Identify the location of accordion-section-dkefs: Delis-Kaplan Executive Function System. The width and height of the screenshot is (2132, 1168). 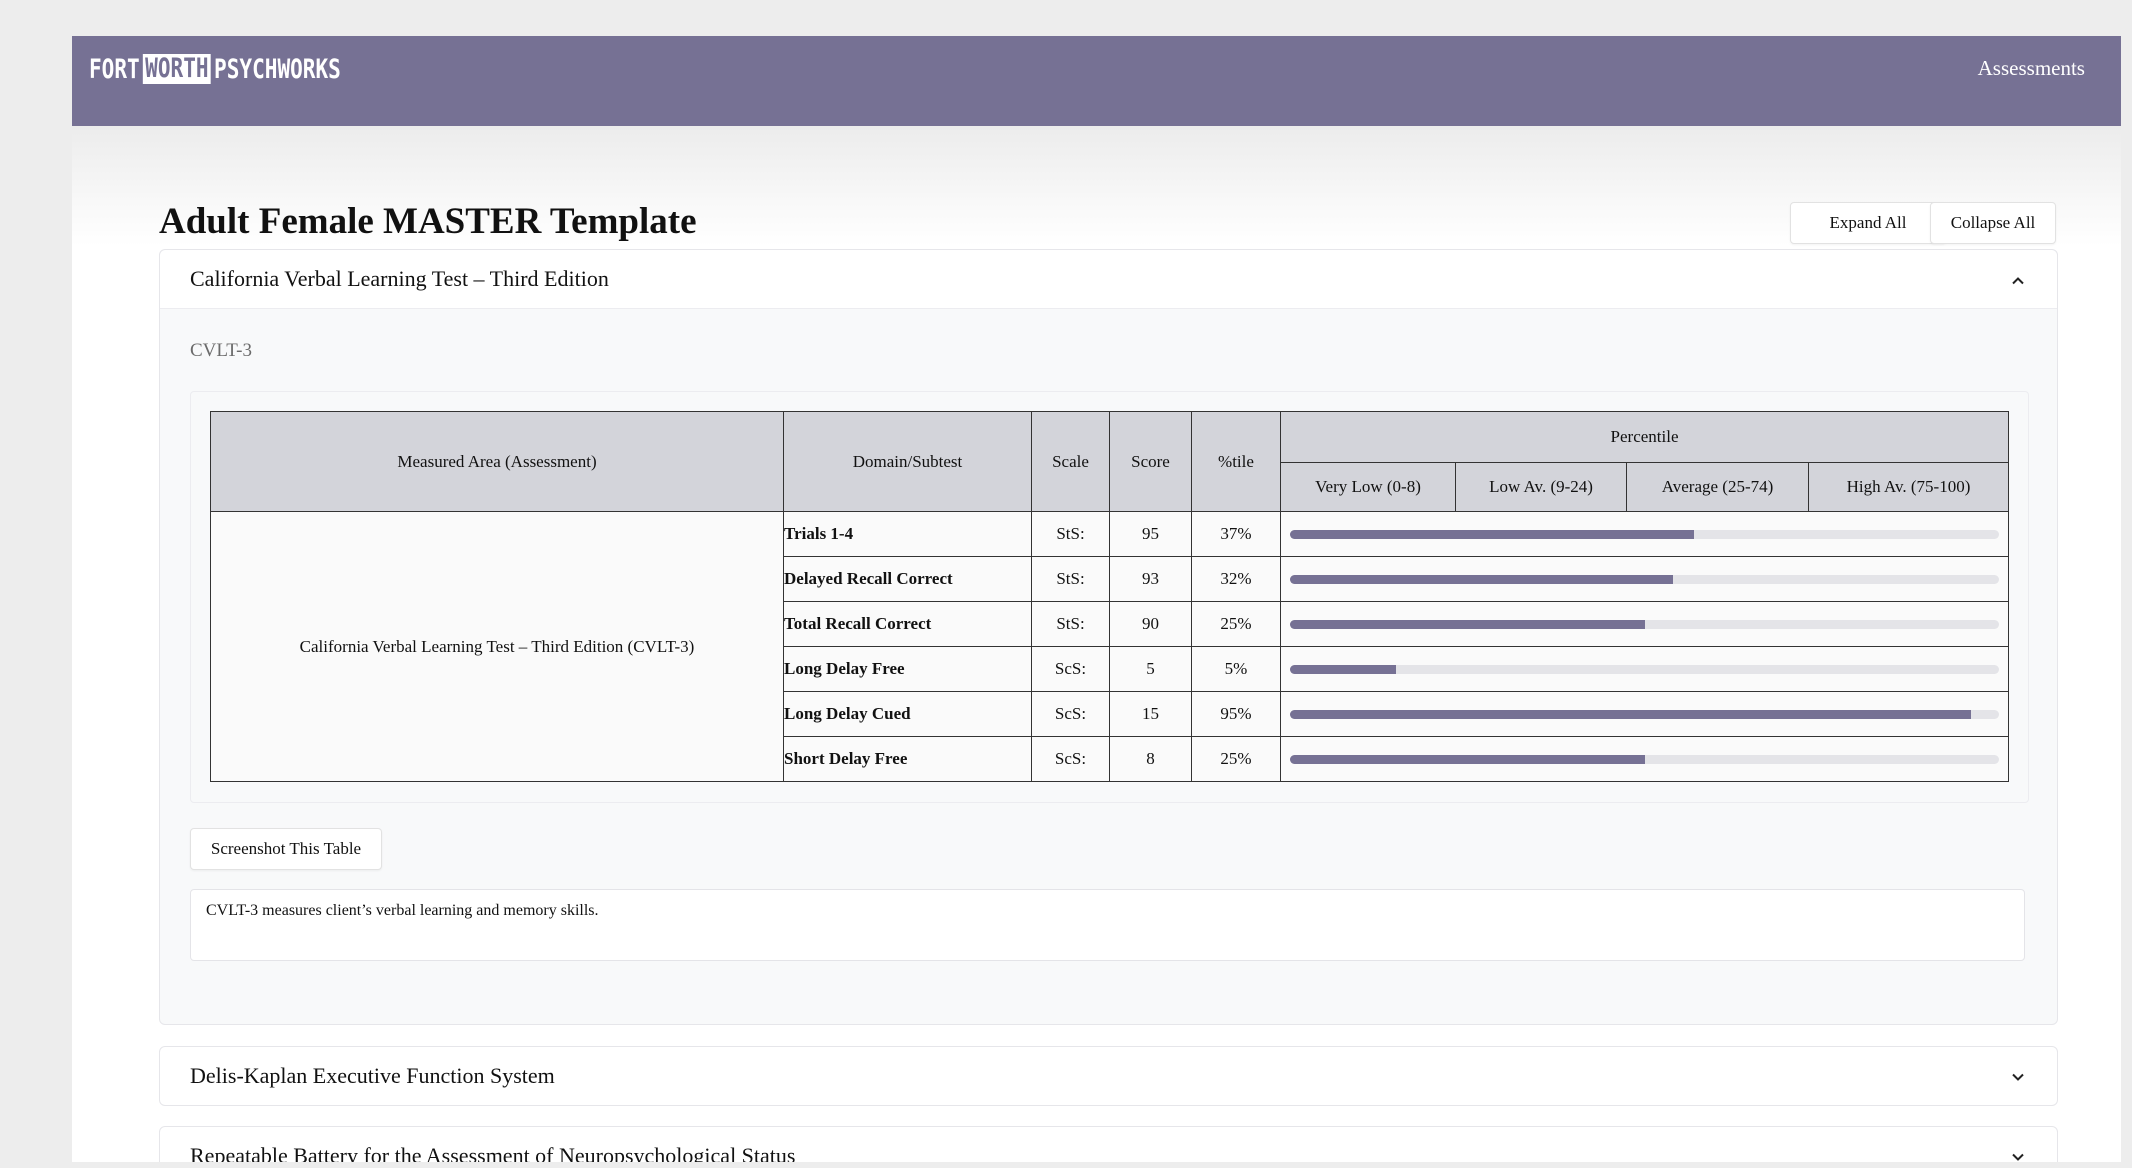
(1108, 1076).